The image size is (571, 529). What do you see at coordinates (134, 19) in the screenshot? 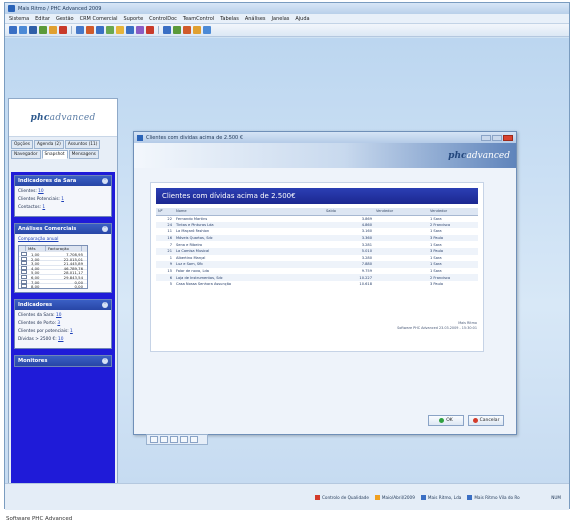
I see `menu-suporte: Suporte` at bounding box center [134, 19].